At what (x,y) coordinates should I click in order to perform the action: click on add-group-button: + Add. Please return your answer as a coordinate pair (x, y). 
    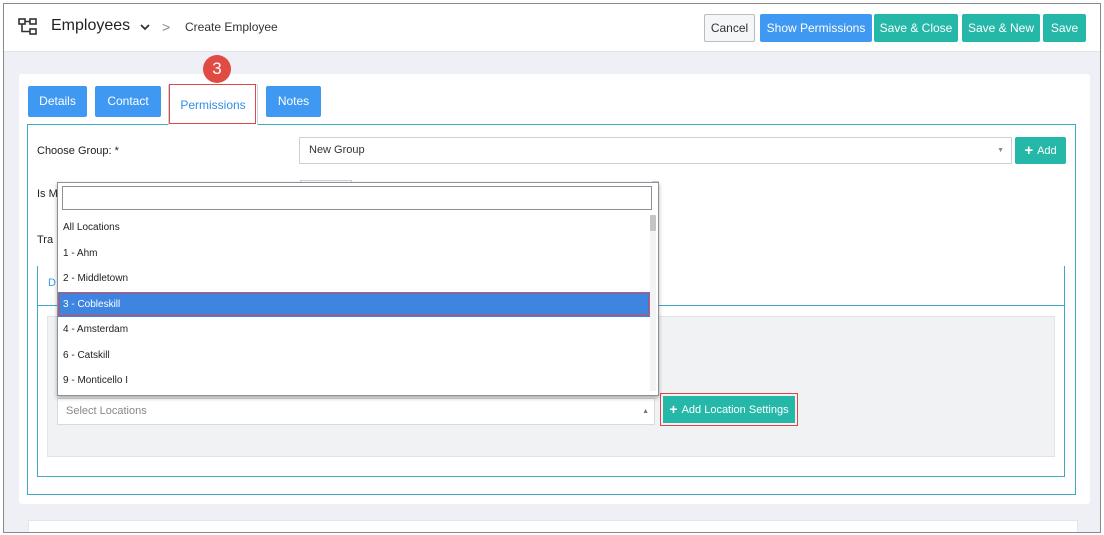
    Looking at the image, I should click on (1040, 150).